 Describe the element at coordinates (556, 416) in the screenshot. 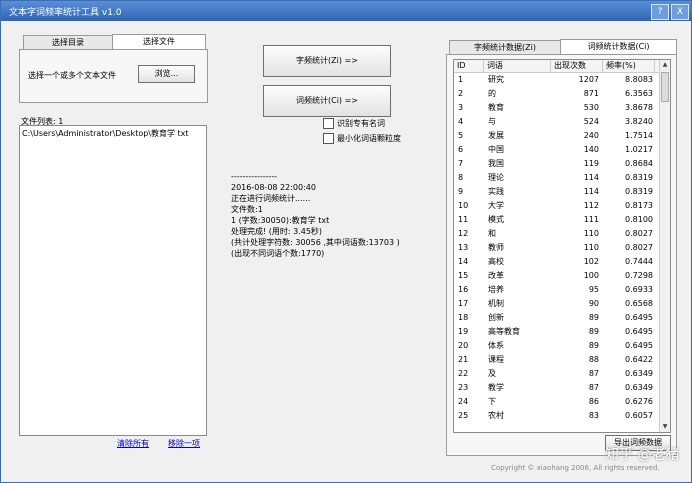

I see `table-row: 25 农村 83 0.6057` at that location.